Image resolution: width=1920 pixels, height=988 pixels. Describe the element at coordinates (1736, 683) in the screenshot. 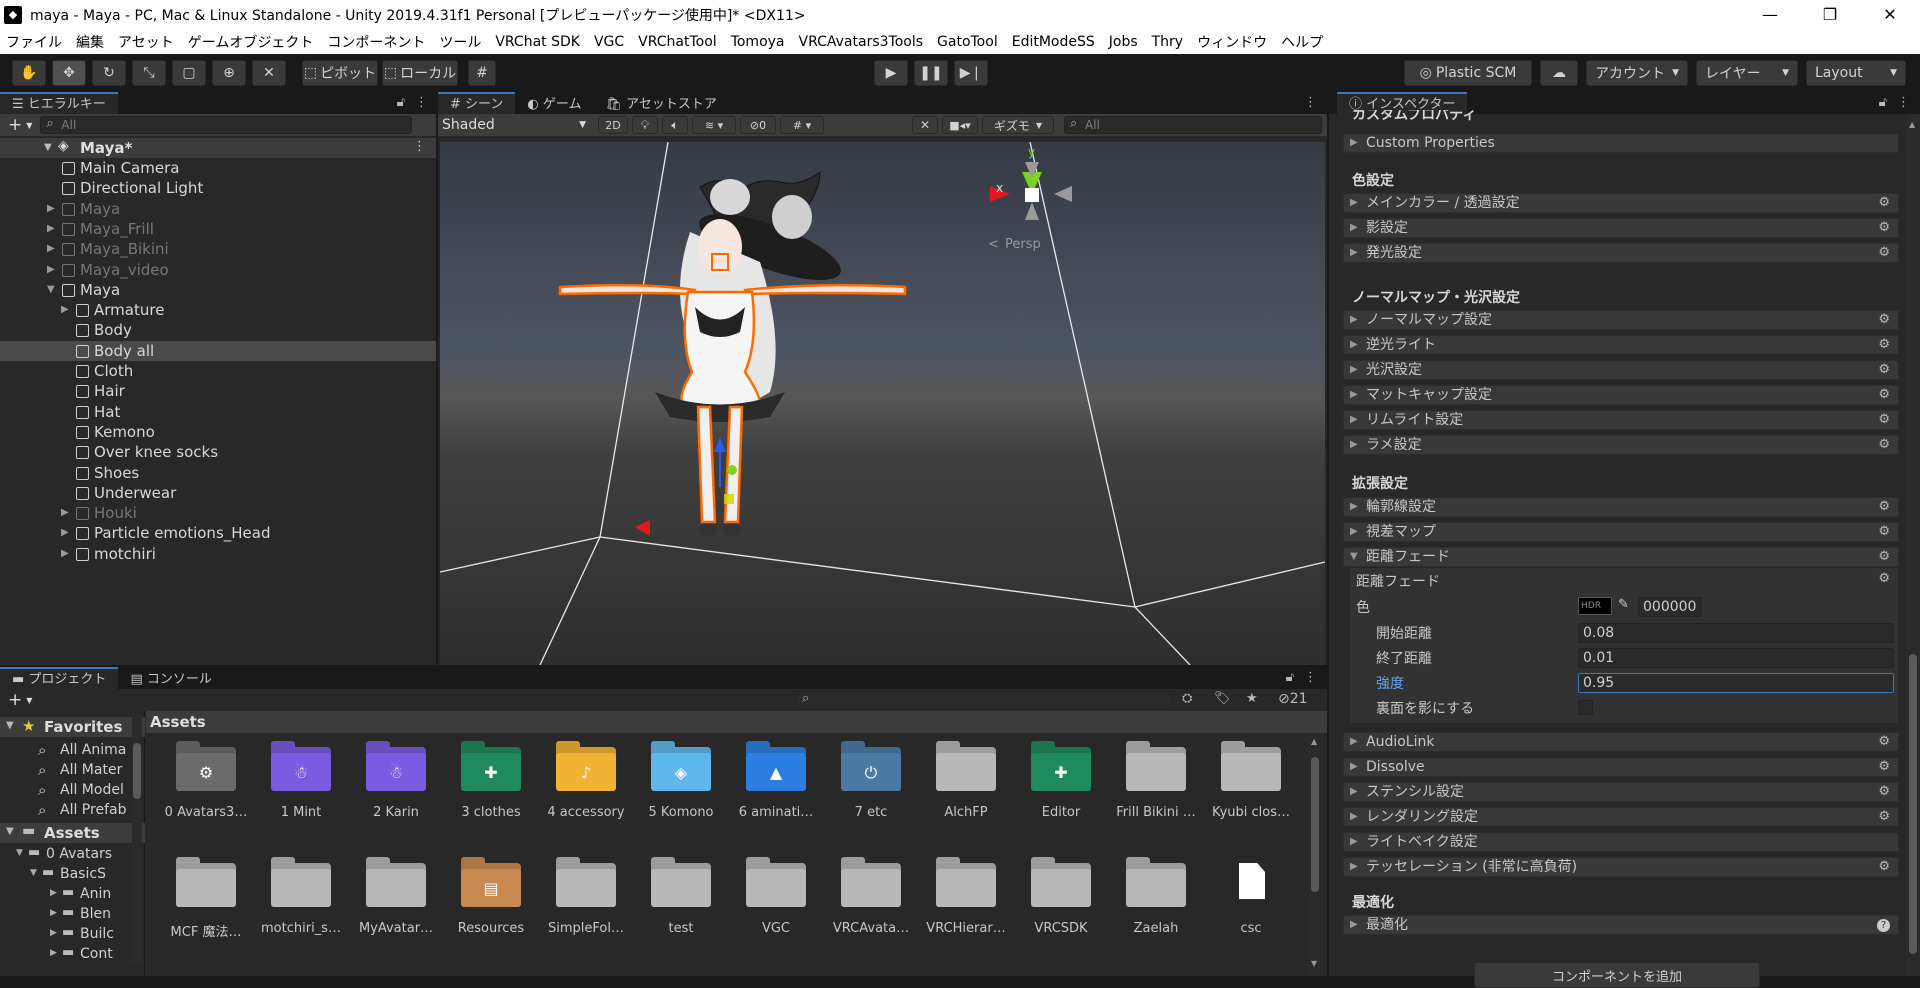

I see `strength-field: 0.95` at that location.